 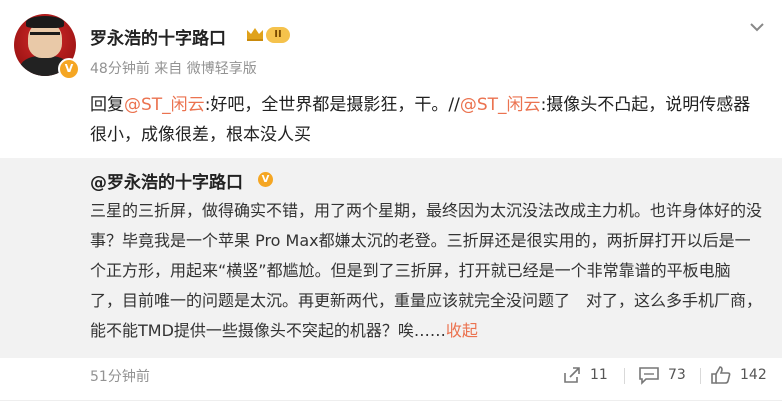 What do you see at coordinates (278, 35) in the screenshot?
I see `level-badge: II` at bounding box center [278, 35].